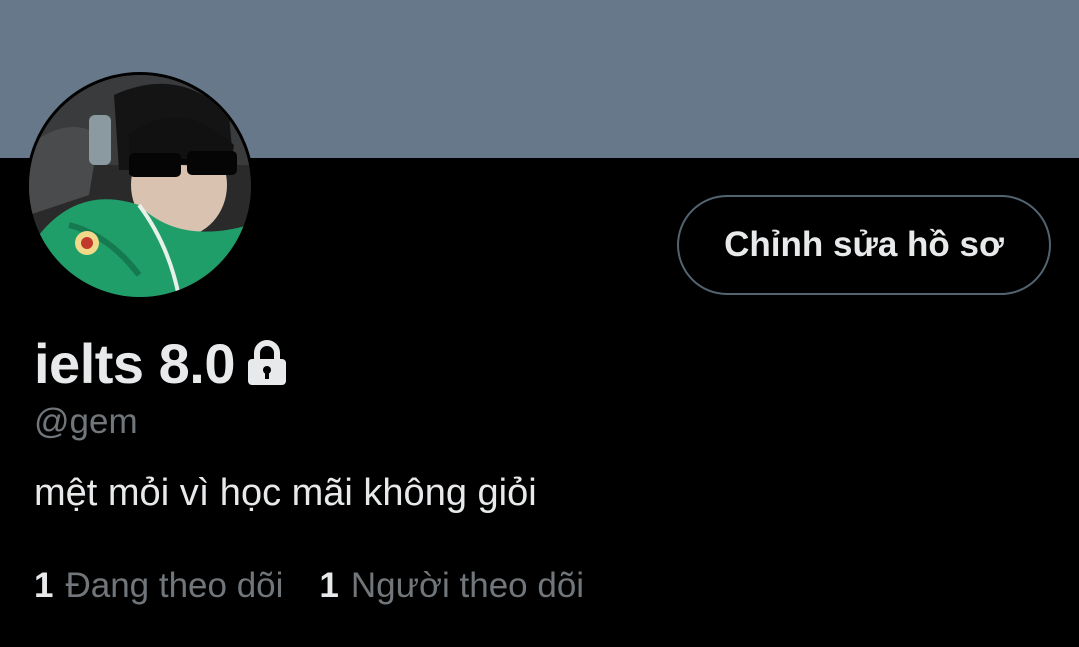  I want to click on avatar-photo, so click(140, 186).